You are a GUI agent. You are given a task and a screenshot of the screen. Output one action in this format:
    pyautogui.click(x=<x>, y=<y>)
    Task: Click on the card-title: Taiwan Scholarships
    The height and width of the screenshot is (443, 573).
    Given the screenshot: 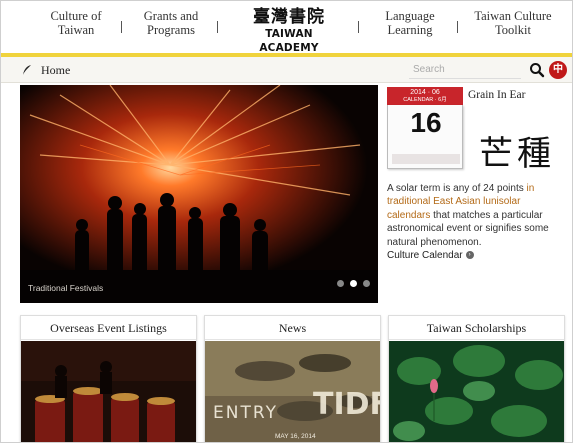 What is the action you would take?
    pyautogui.click(x=476, y=328)
    